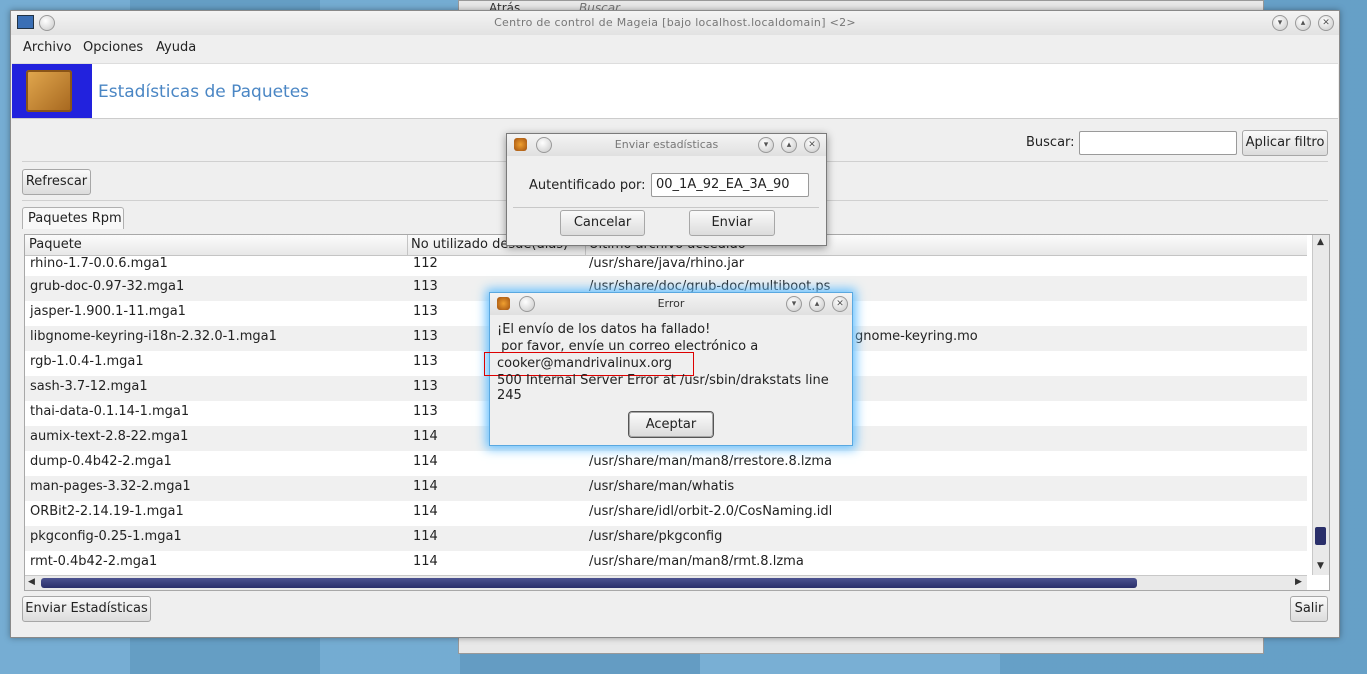 This screenshot has height=674, width=1367. I want to click on send-statistics-button: Enviar Estadísticas, so click(86, 609).